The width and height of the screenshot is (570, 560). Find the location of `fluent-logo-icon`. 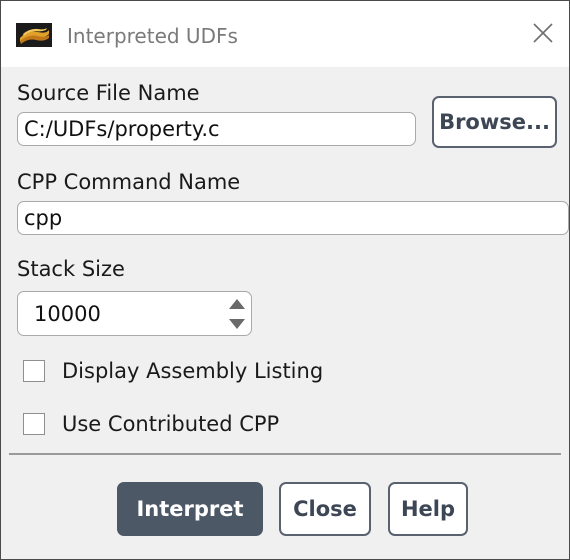

fluent-logo-icon is located at coordinates (34, 35).